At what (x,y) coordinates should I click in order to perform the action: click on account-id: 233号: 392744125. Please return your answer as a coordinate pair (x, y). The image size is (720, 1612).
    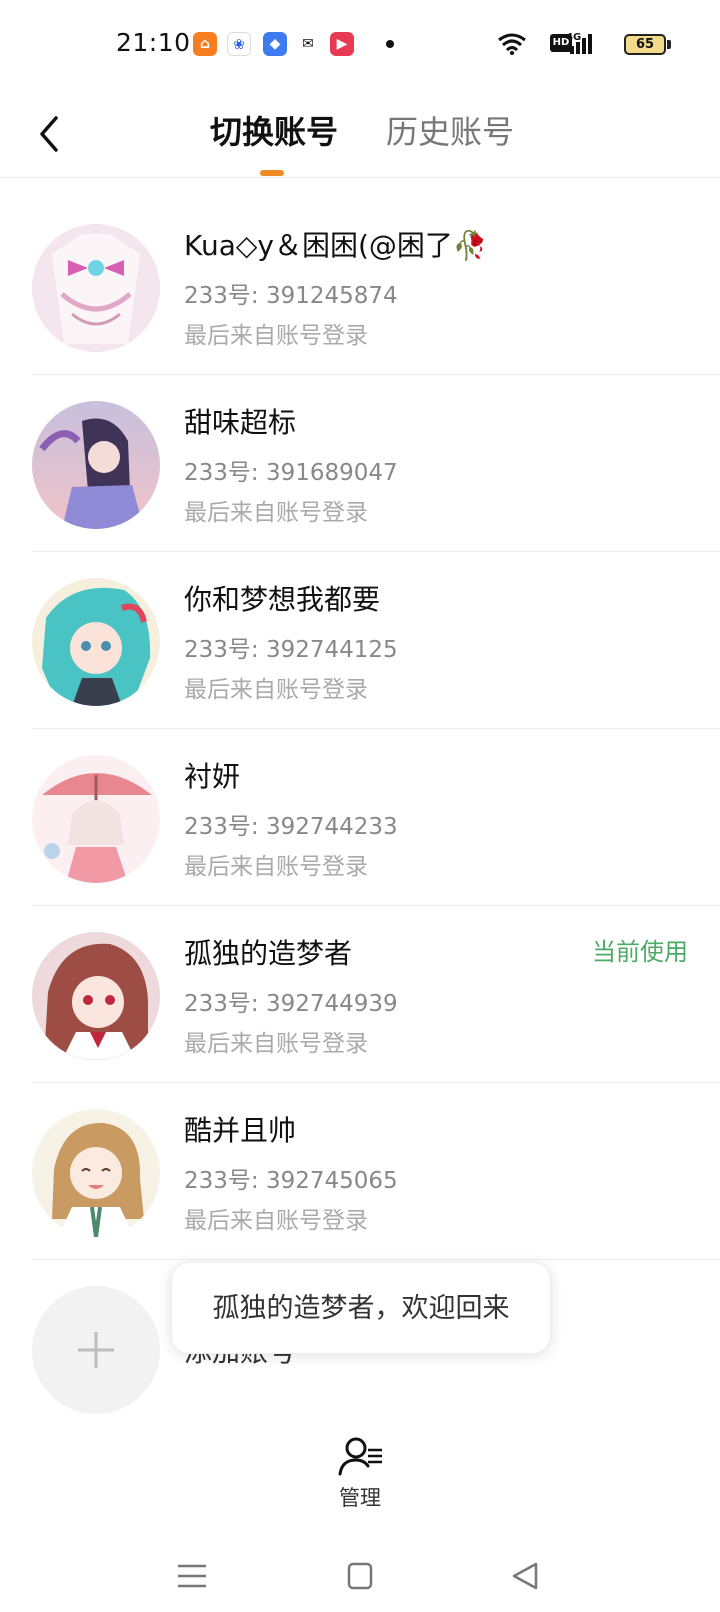
    Looking at the image, I should click on (291, 650).